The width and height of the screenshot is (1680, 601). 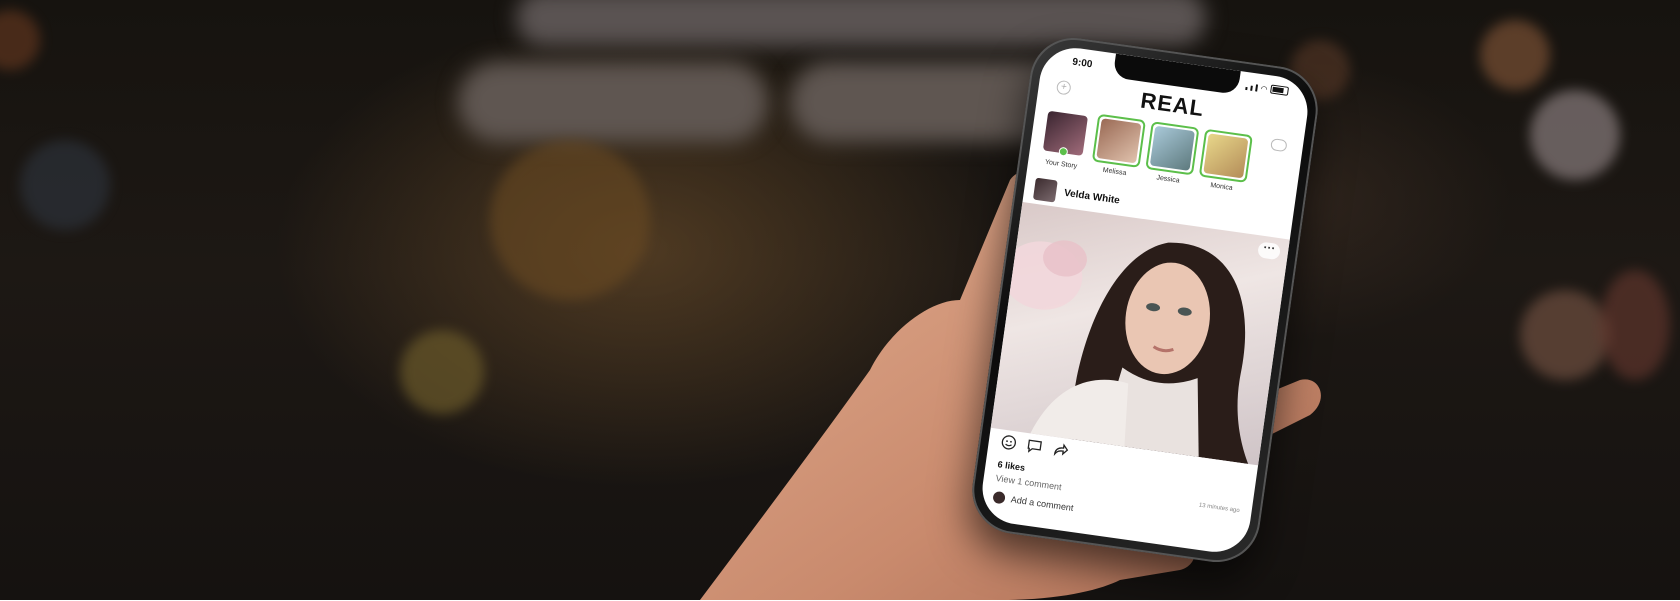 I want to click on react-icon, so click(x=1009, y=442).